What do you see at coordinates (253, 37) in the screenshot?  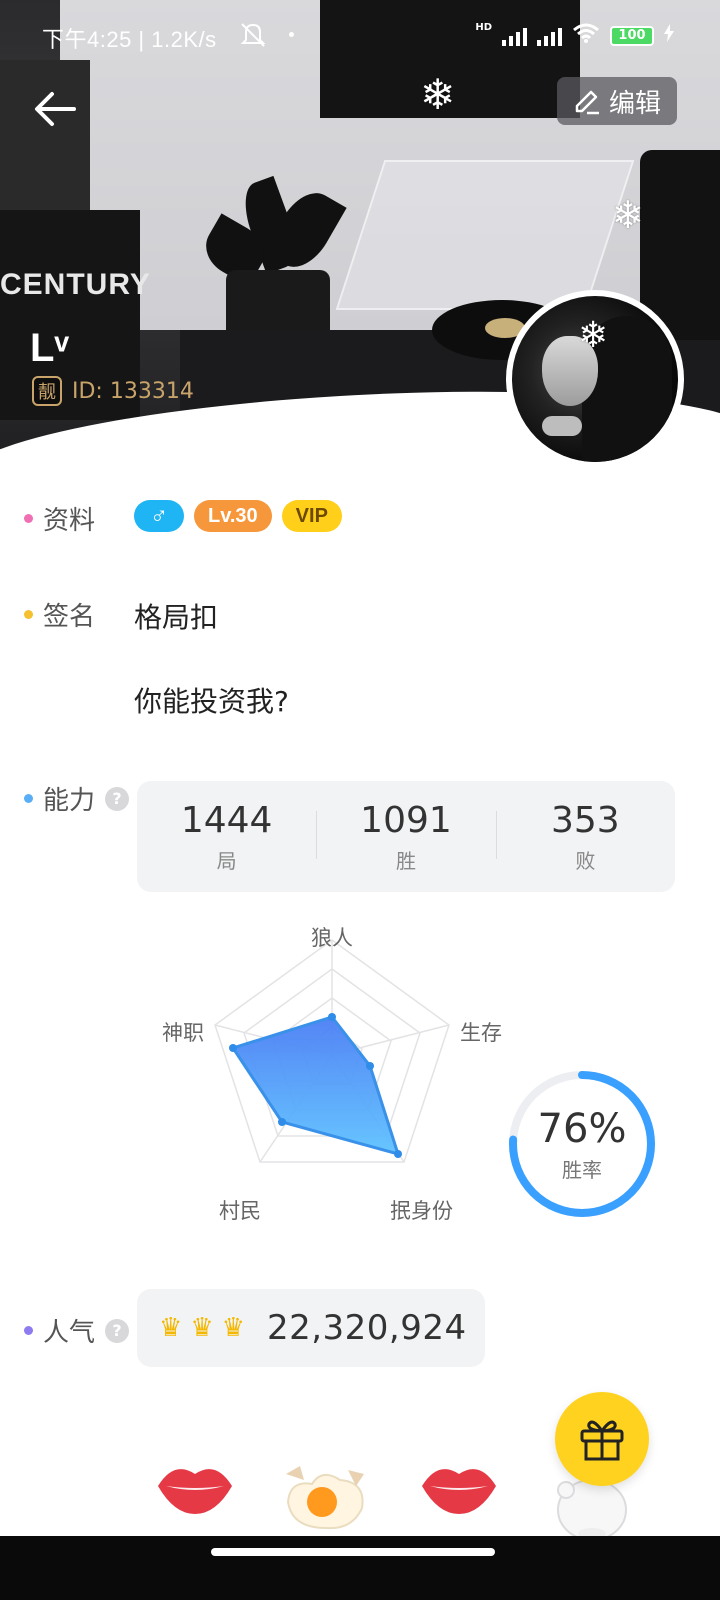 I see `mute-icon` at bounding box center [253, 37].